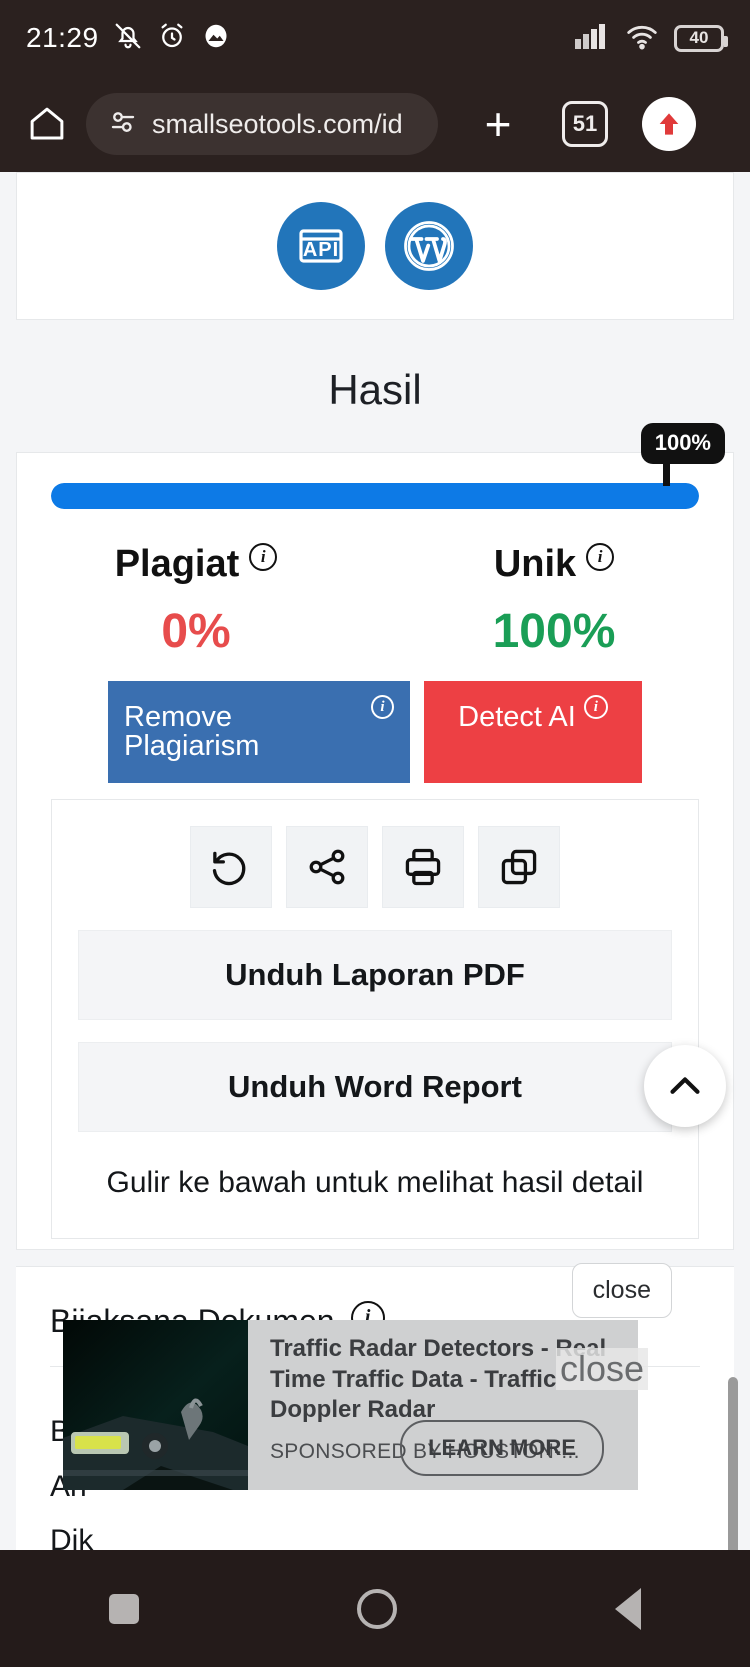 The width and height of the screenshot is (750, 1667). I want to click on weather-icon, so click(216, 38).